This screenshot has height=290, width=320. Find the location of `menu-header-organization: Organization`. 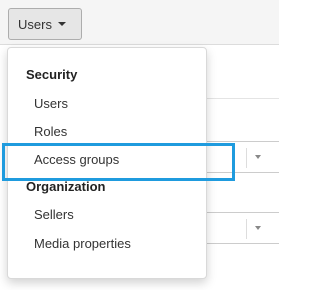

menu-header-organization: Organization is located at coordinates (66, 186).